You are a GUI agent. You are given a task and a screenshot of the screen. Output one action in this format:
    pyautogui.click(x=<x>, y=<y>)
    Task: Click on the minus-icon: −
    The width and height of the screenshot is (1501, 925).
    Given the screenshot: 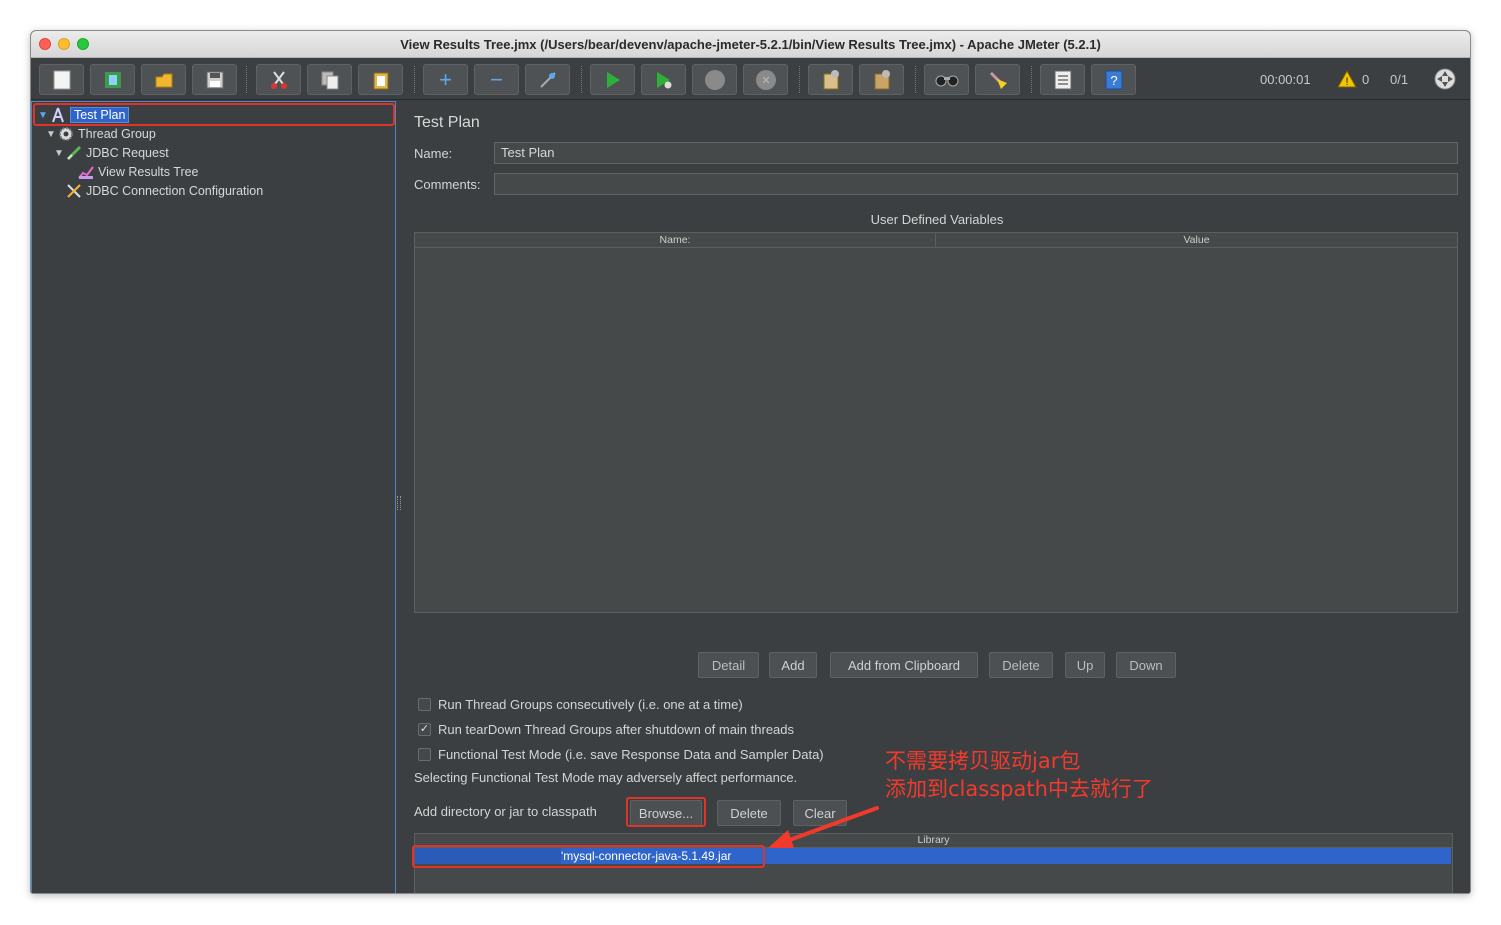 What is the action you would take?
    pyautogui.click(x=496, y=79)
    